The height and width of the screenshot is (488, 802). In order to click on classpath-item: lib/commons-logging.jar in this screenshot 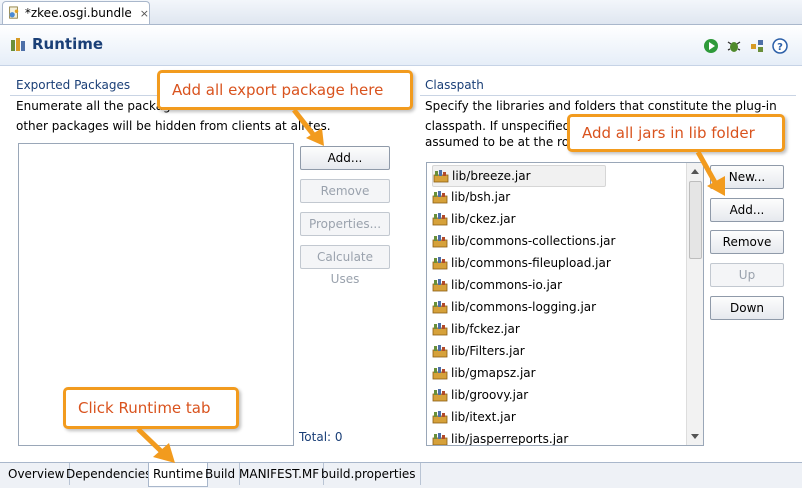, I will do `click(514, 307)`.